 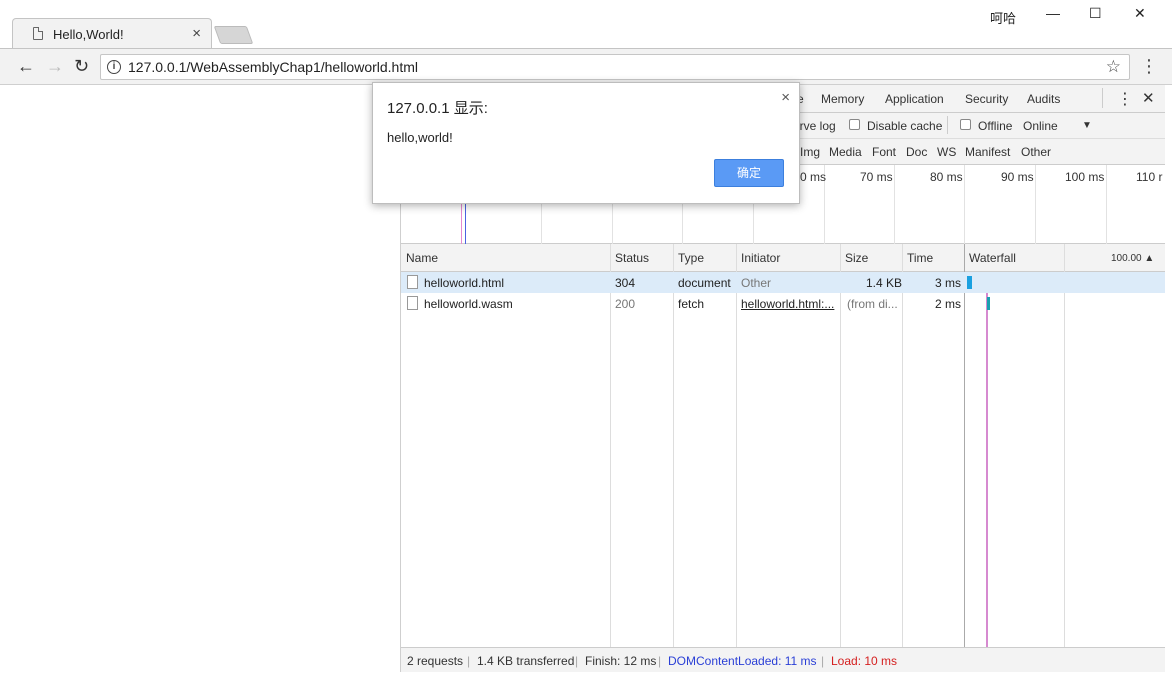 What do you see at coordinates (81, 66) in the screenshot?
I see `reload-icon: ↻` at bounding box center [81, 66].